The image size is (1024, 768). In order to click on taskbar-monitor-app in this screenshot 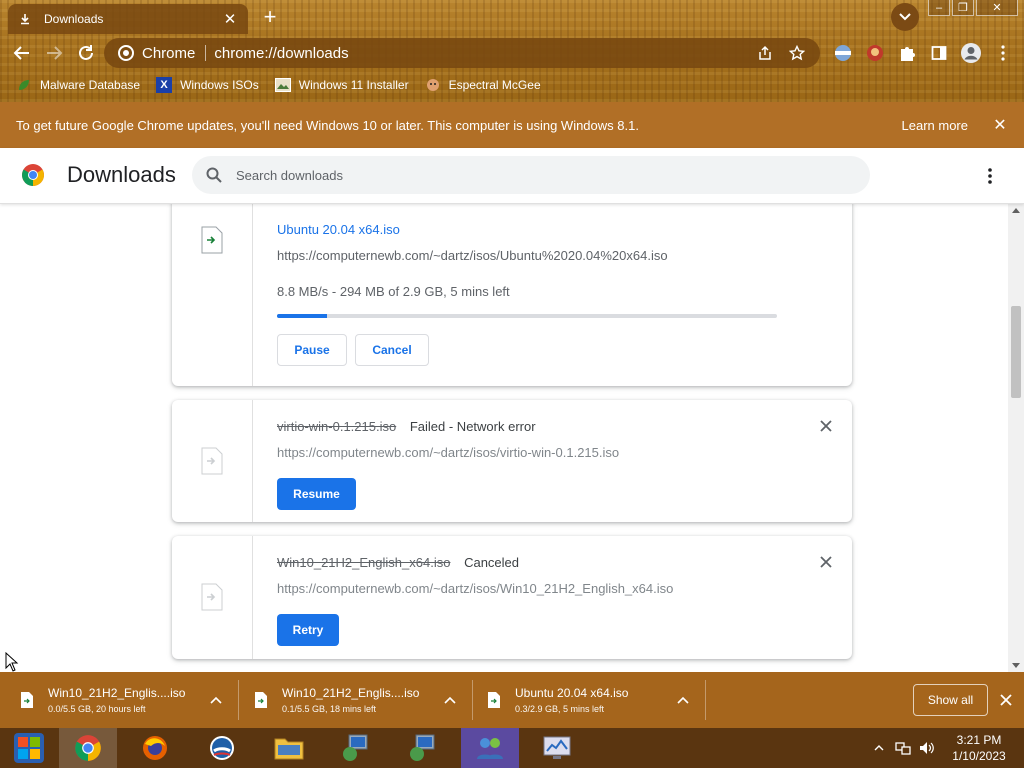, I will do `click(557, 748)`.